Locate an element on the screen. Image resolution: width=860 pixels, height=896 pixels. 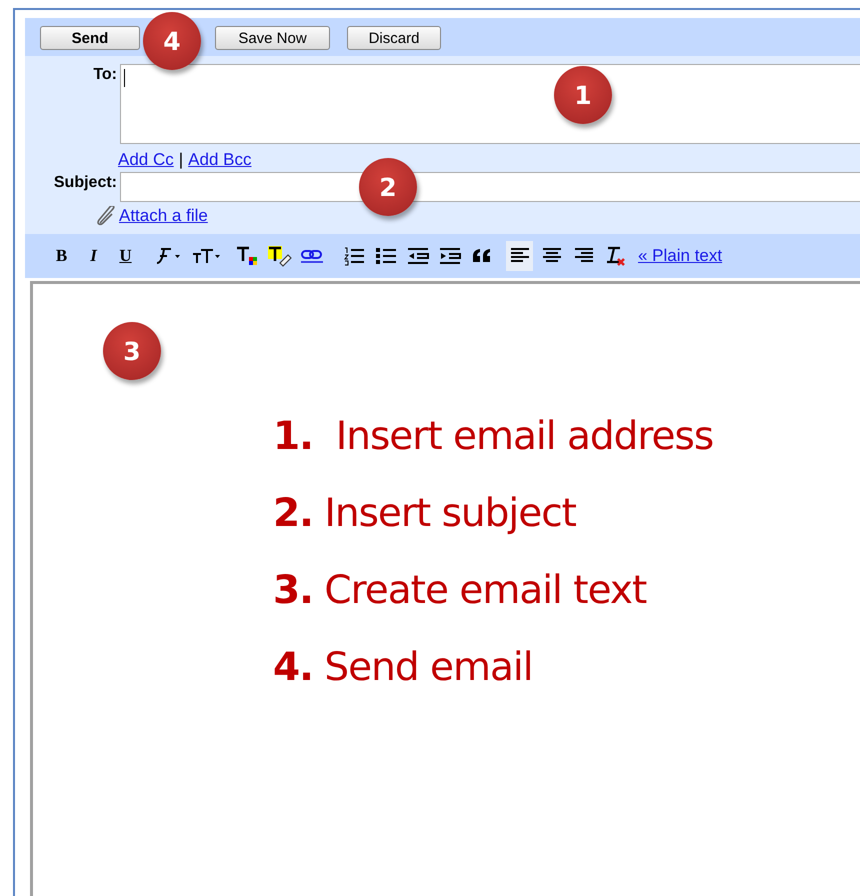
action-button: Save Now is located at coordinates (272, 38).